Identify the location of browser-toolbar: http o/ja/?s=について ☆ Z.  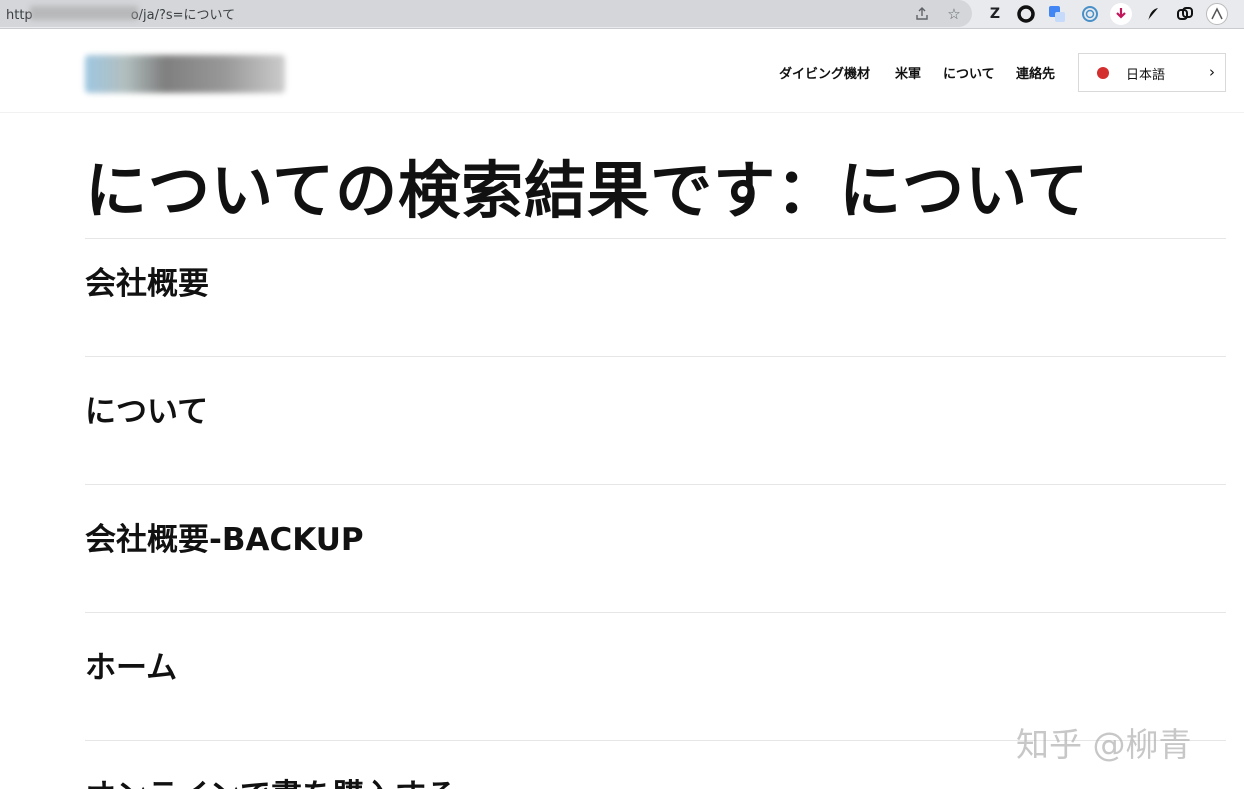
(622, 14).